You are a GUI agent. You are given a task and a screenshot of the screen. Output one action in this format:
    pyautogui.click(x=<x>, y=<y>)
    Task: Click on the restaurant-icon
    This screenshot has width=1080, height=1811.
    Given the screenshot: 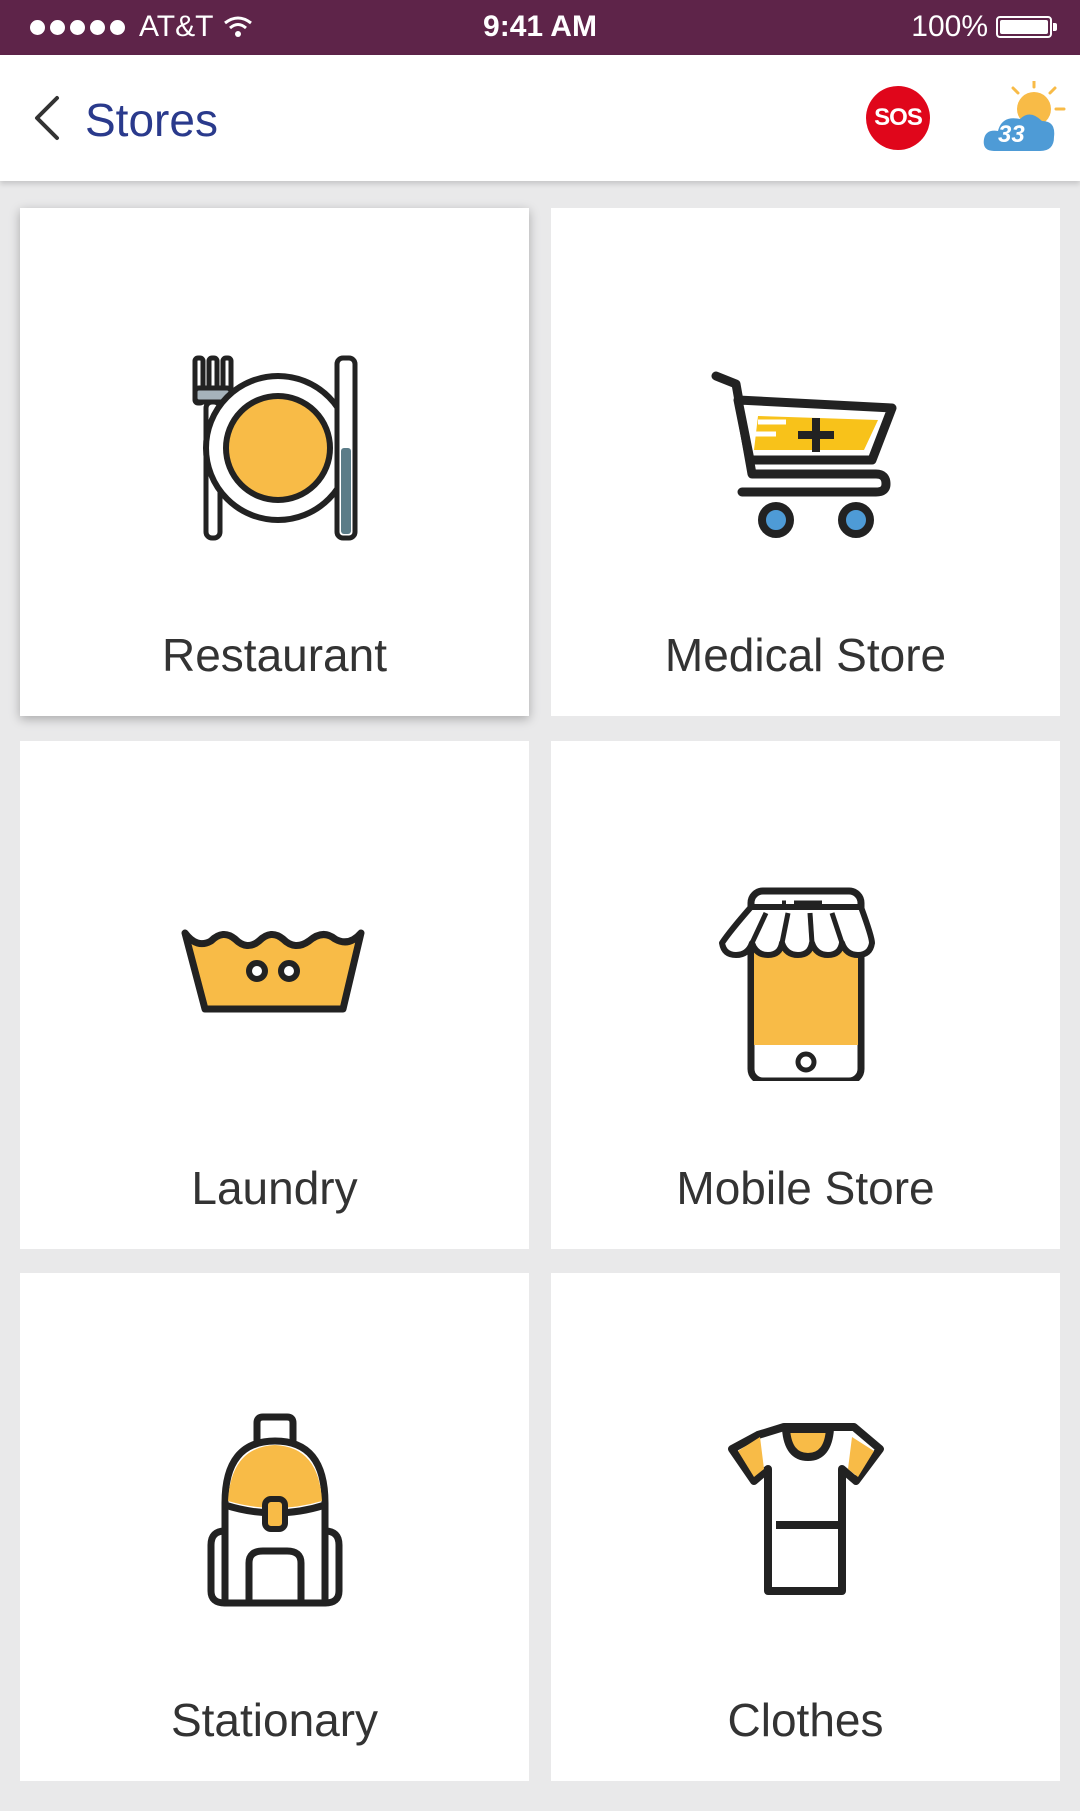 What is the action you would take?
    pyautogui.click(x=274, y=448)
    